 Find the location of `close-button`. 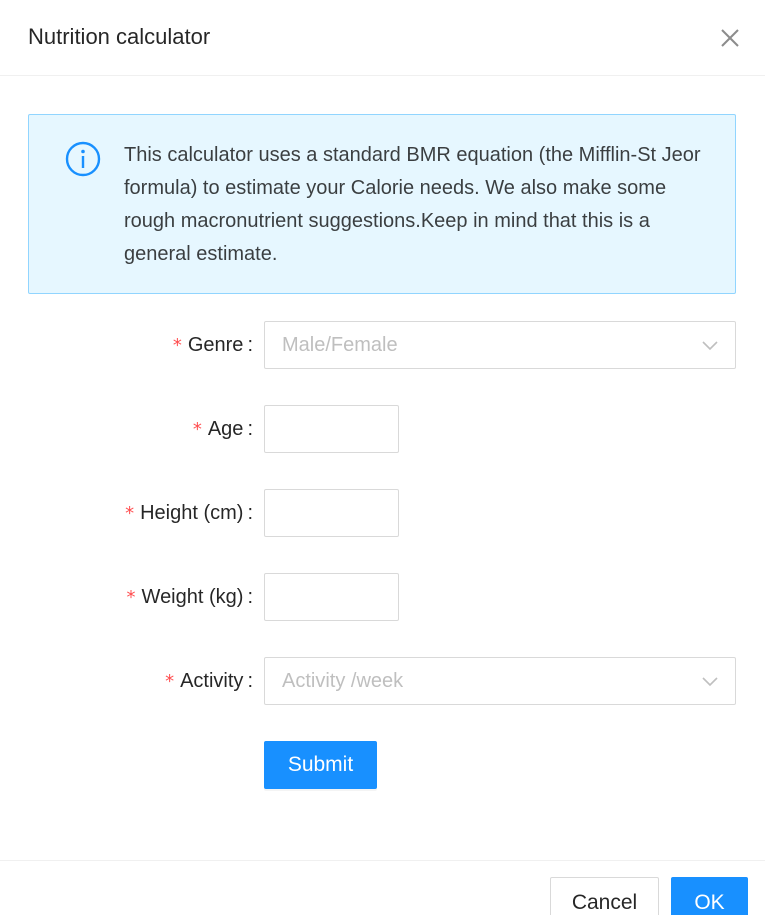

close-button is located at coordinates (730, 38).